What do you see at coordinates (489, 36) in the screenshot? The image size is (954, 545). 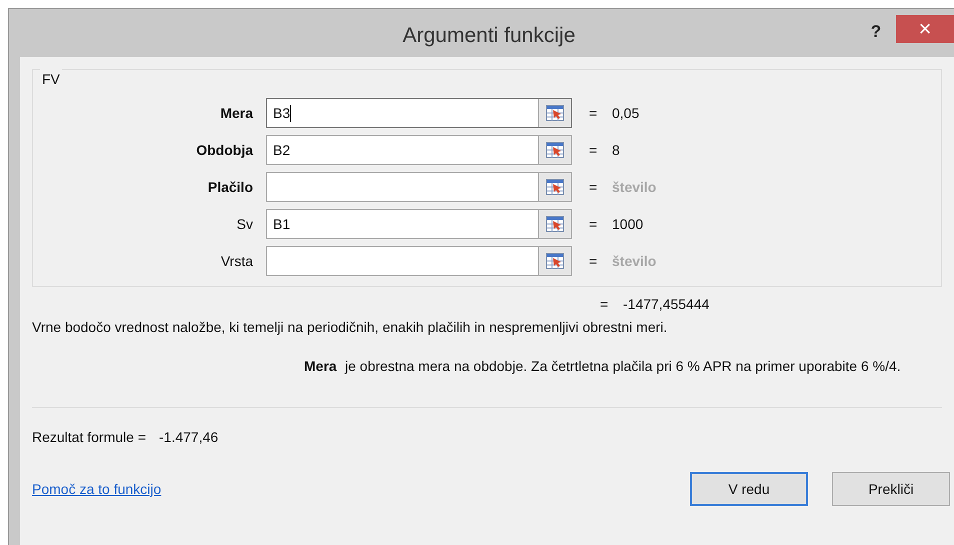 I see `window-title: Argumenti funkcije` at bounding box center [489, 36].